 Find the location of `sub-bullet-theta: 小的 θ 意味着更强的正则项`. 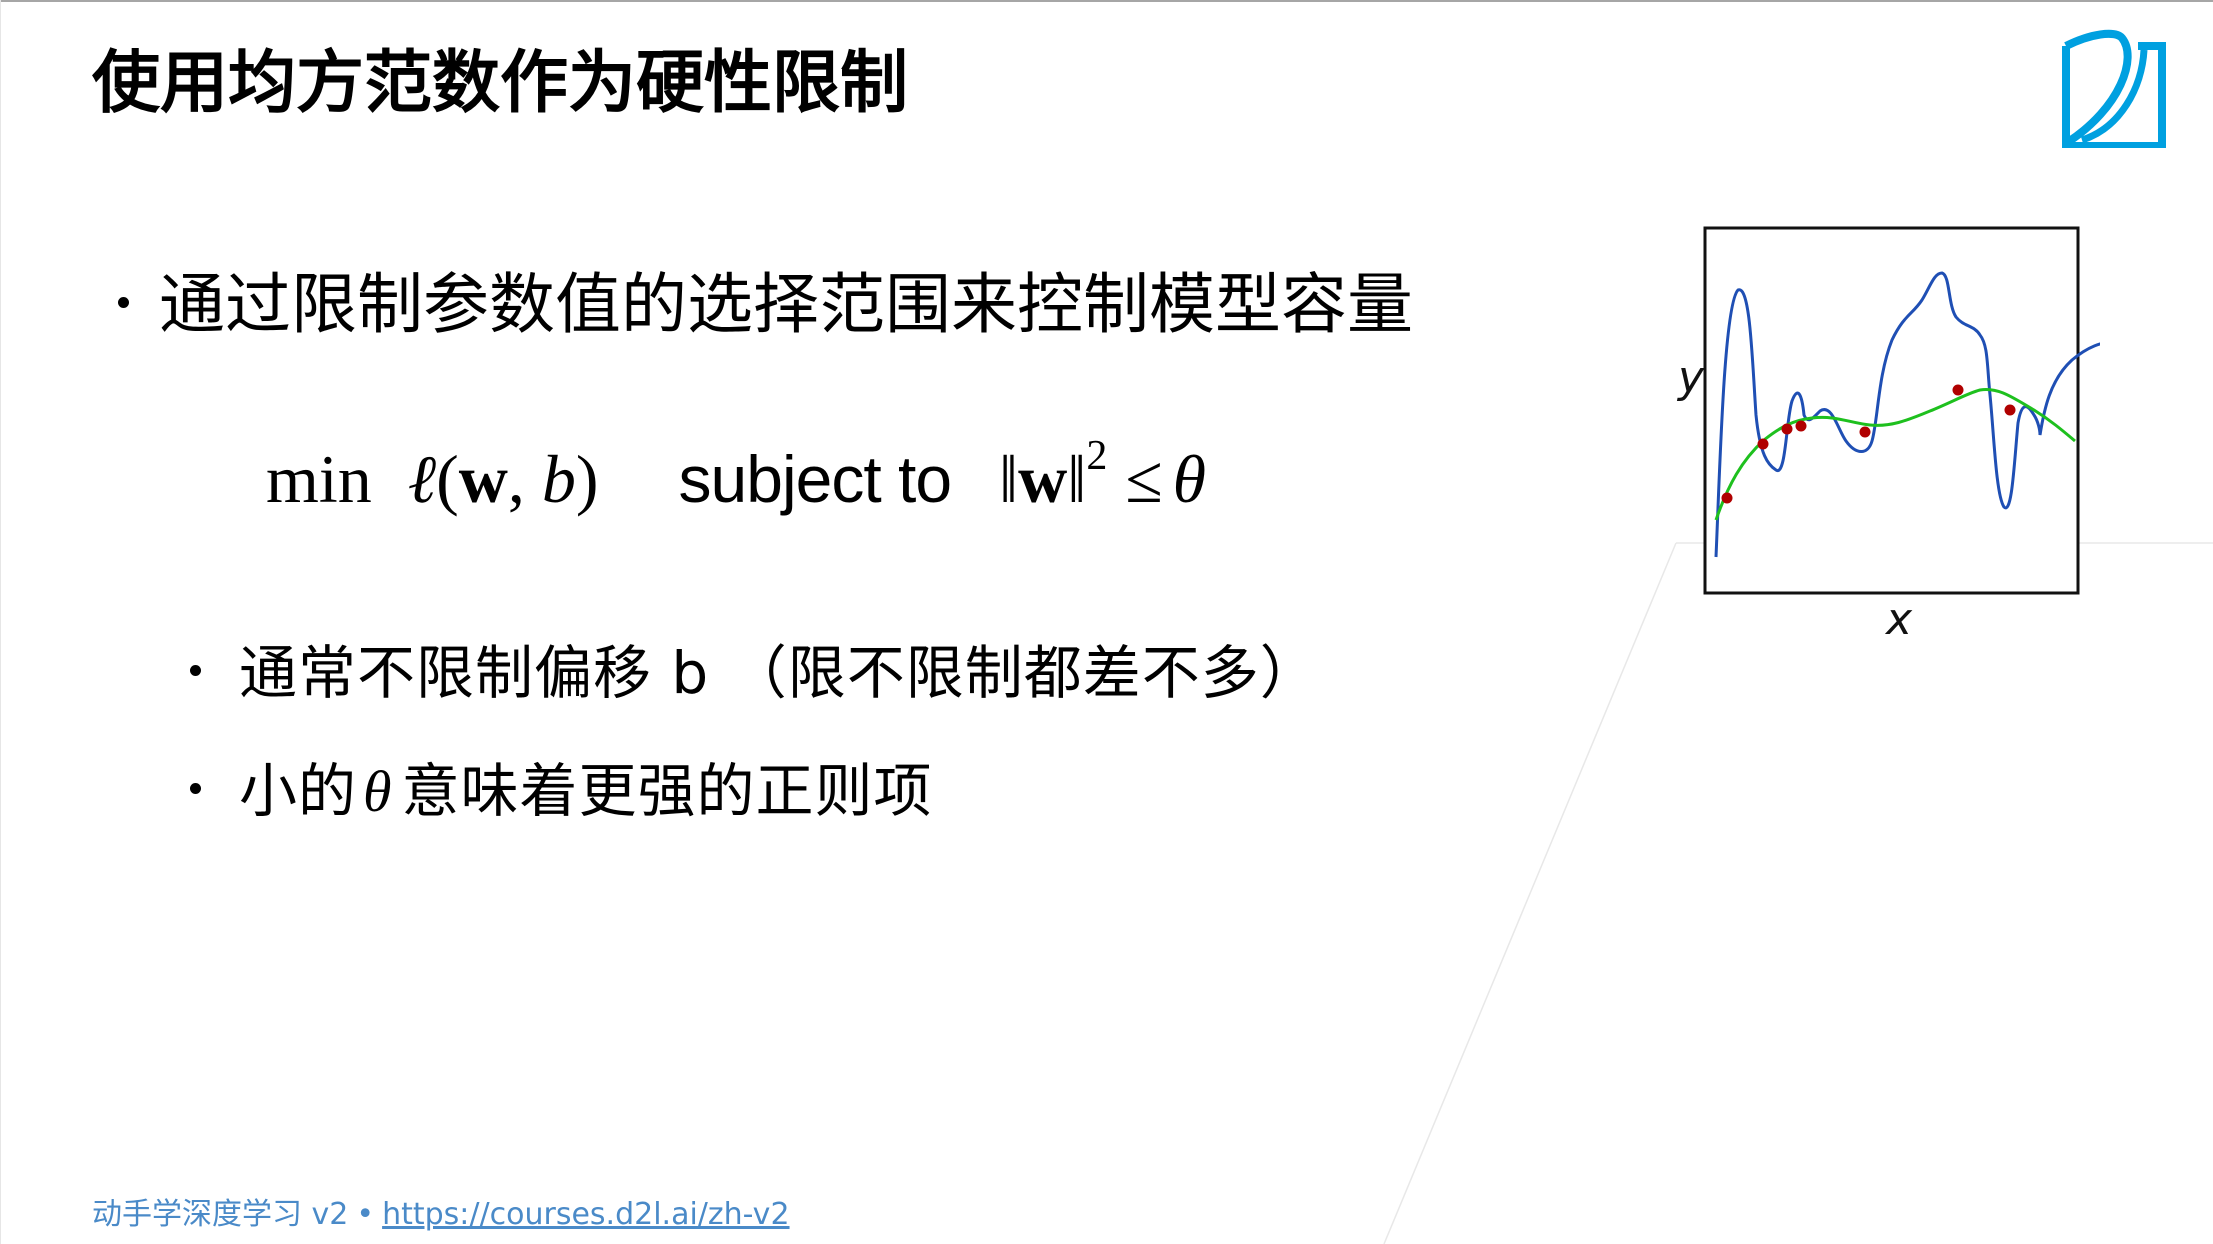

sub-bullet-theta: 小的 θ 意味着更强的正则项 is located at coordinates (561, 791).